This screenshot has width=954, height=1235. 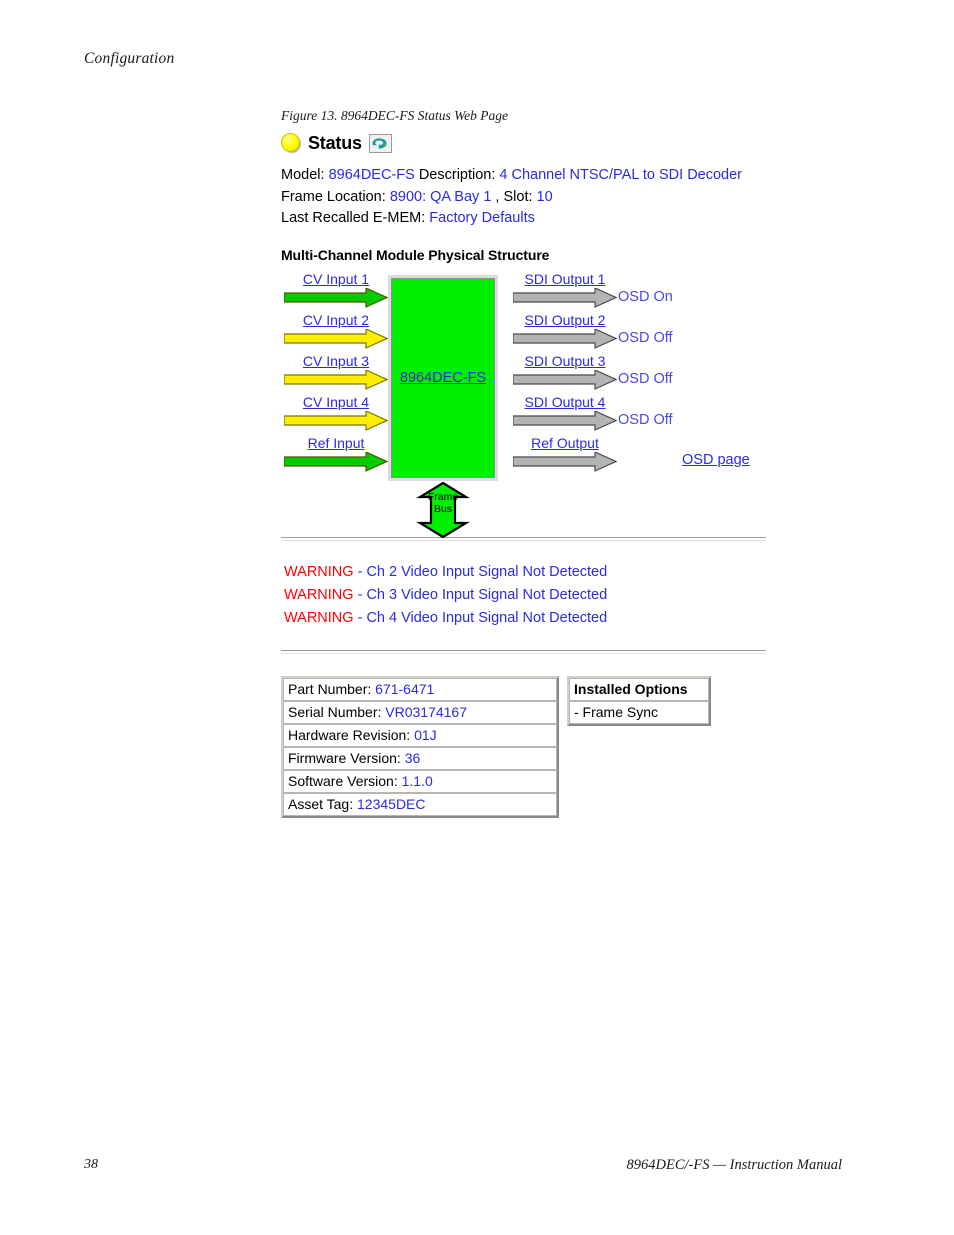 I want to click on osd-state-1: OSD On, so click(x=645, y=296).